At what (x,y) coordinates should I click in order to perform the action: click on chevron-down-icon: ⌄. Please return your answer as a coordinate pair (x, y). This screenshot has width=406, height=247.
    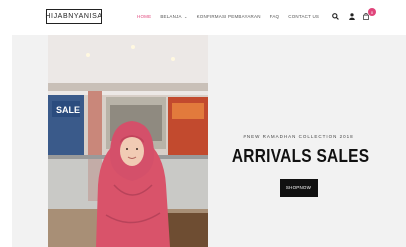
    Looking at the image, I should click on (185, 16).